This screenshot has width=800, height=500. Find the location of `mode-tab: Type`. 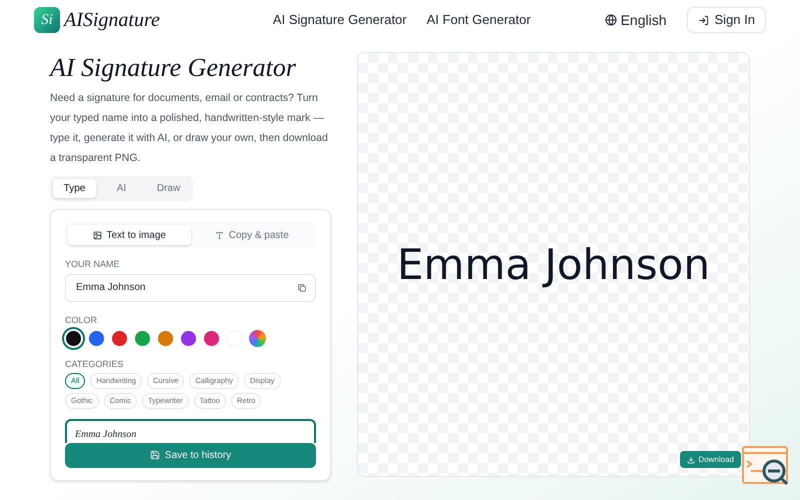

mode-tab: Type is located at coordinates (74, 188).